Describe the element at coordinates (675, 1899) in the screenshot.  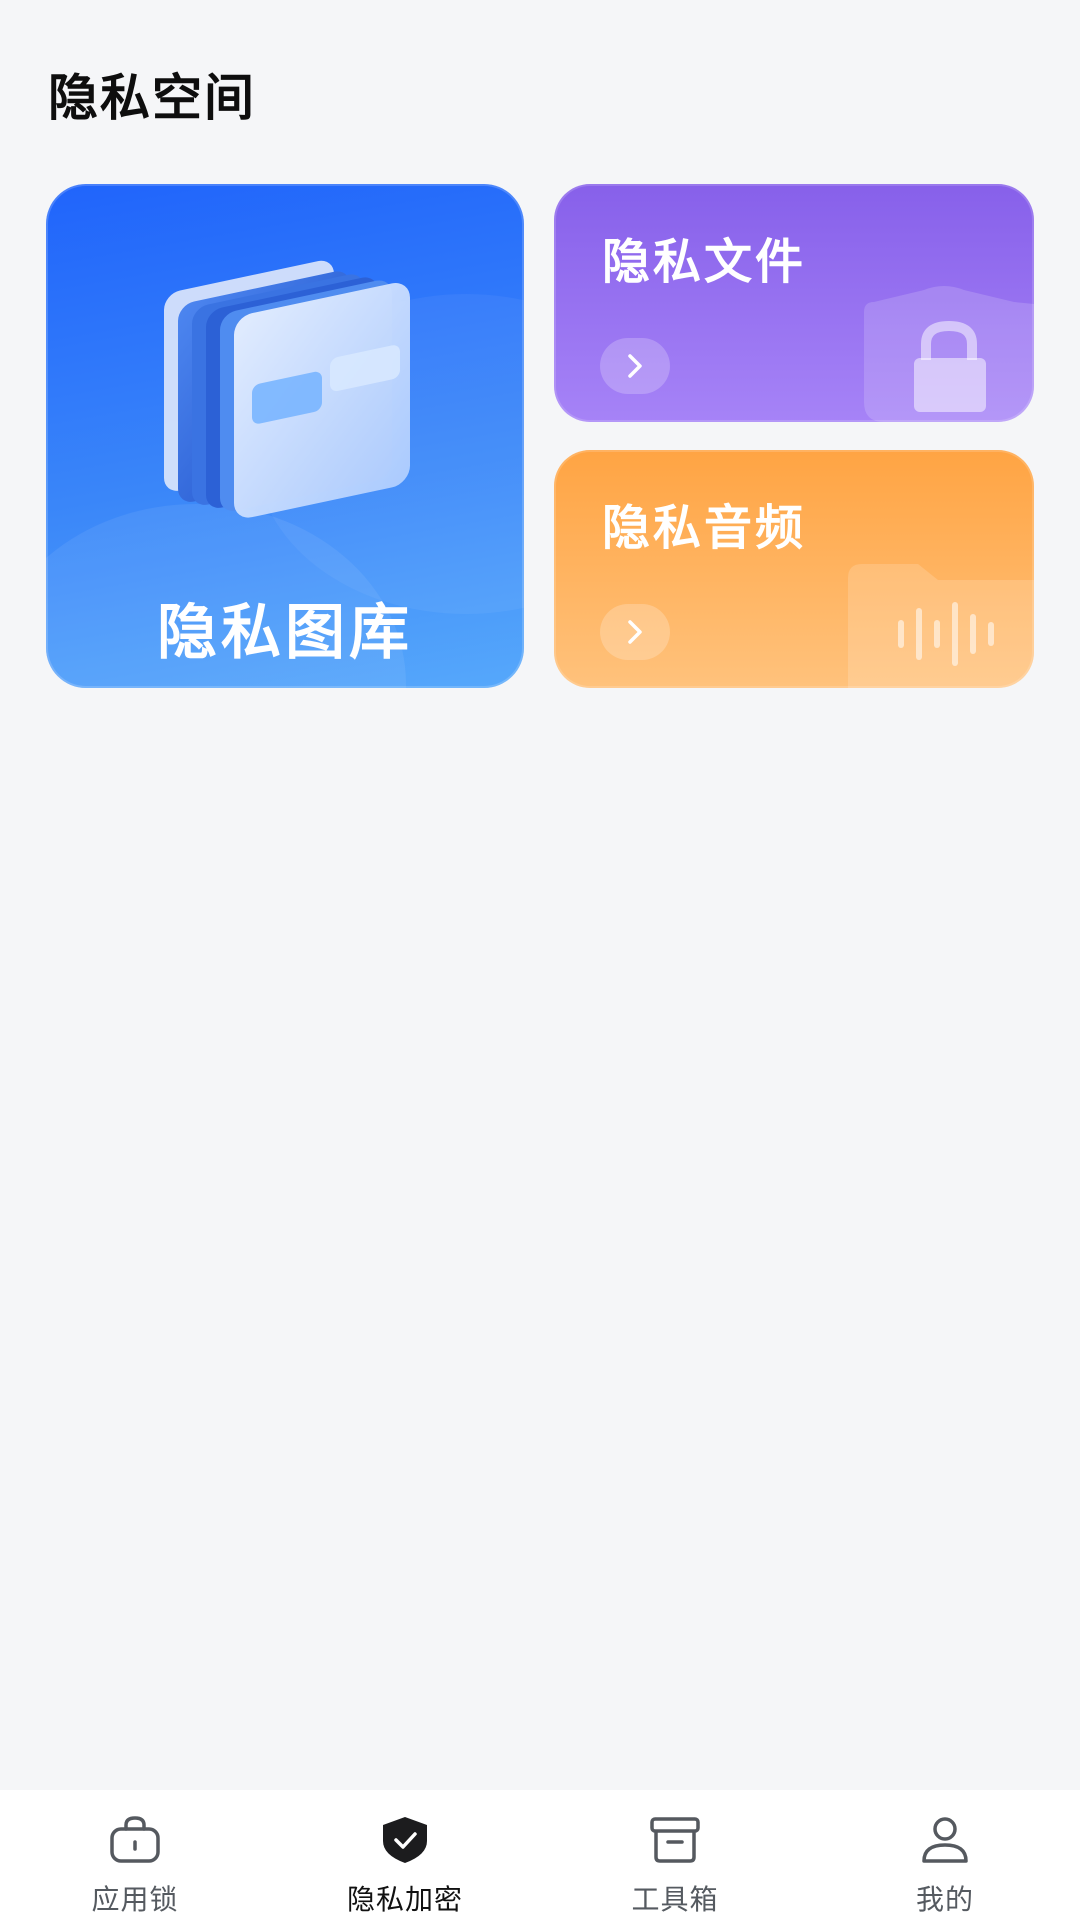
I see `nav-label: 工具箱` at that location.